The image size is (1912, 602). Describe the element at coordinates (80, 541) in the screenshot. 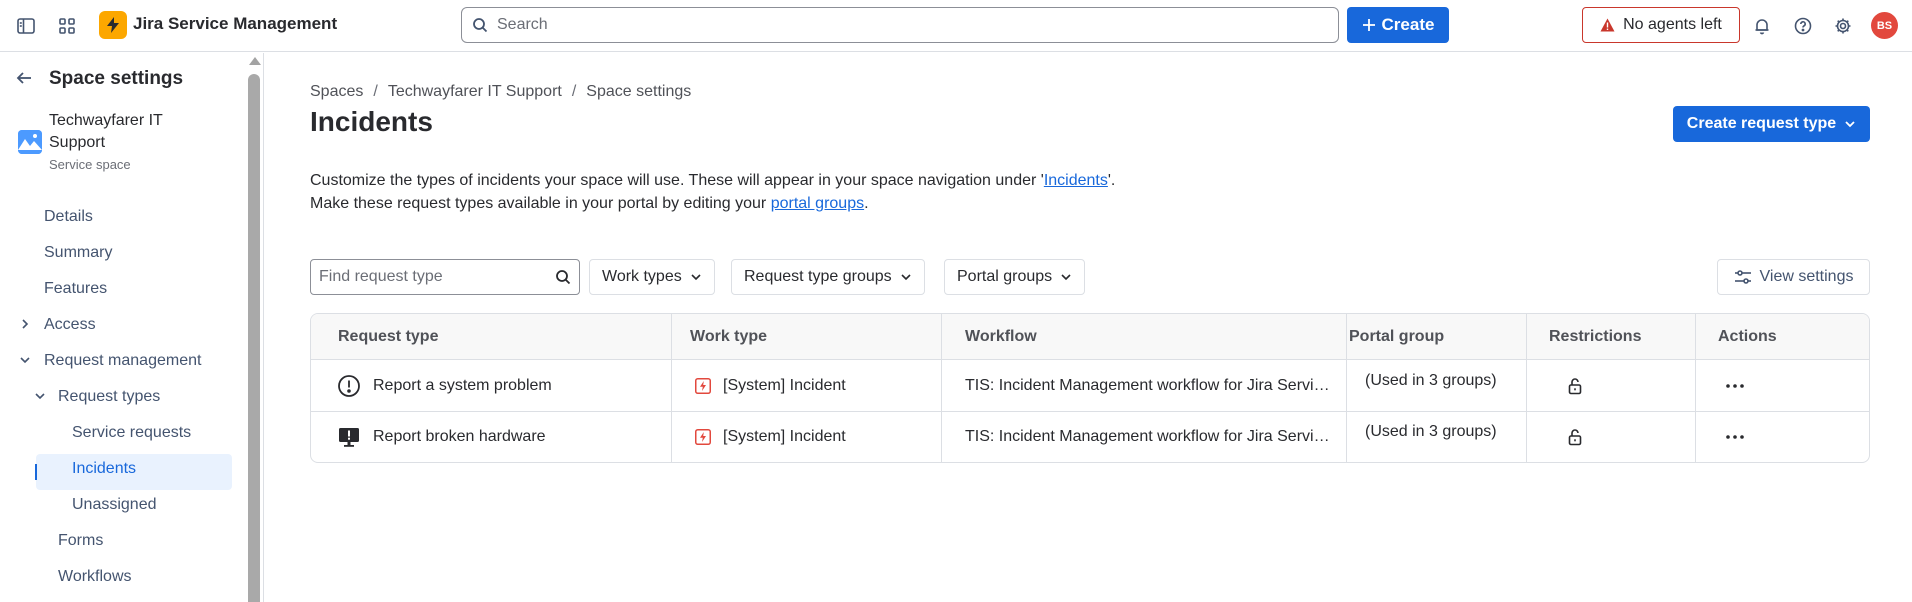

I see `sidebar-item-forms: Forms` at that location.